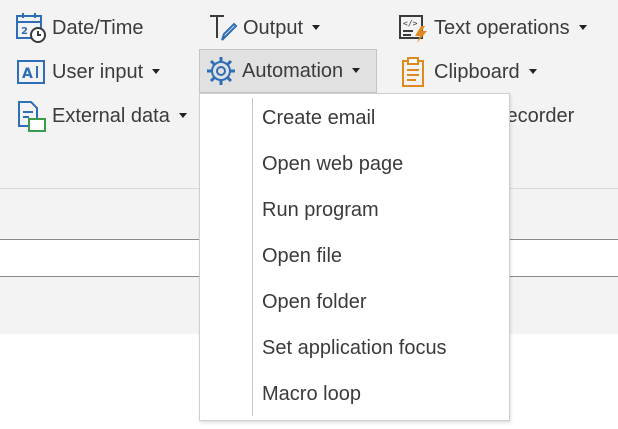 This screenshot has width=618, height=429. What do you see at coordinates (293, 70) in the screenshot?
I see `automation-label: Automation` at bounding box center [293, 70].